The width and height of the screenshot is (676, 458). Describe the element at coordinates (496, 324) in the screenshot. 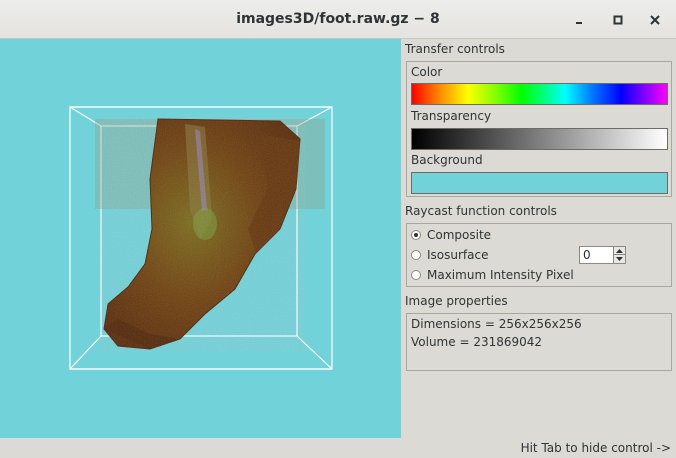

I see `dimensions-text: Dimensions = 256x256x256` at that location.